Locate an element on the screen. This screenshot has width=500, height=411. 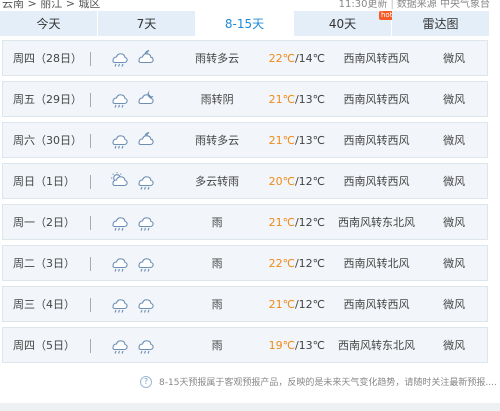
day-label: 周五（29日） is located at coordinates (47, 99).